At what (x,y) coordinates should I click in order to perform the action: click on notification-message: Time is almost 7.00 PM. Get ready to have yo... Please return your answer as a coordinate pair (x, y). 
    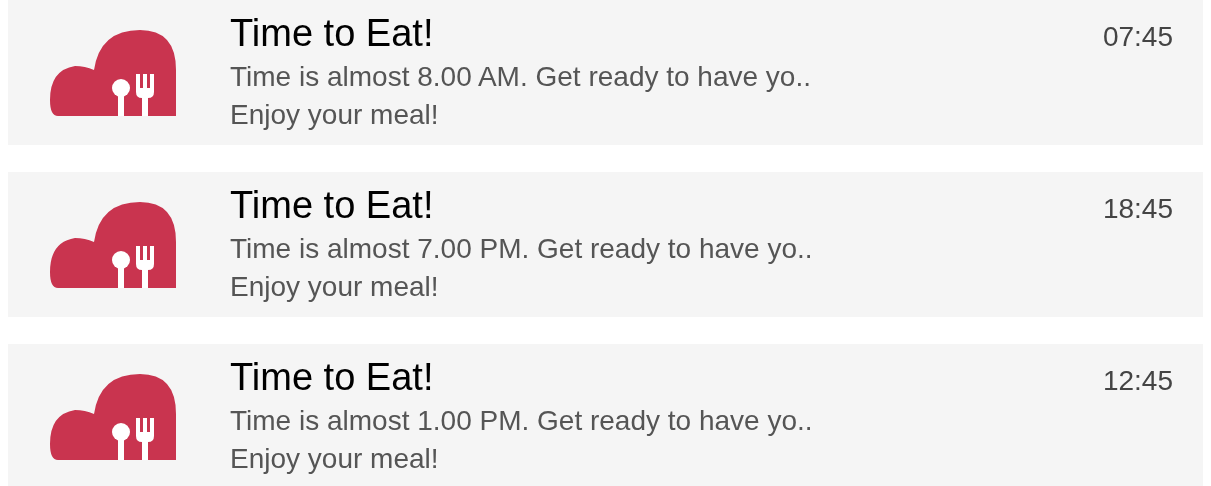
    Looking at the image, I should click on (522, 249).